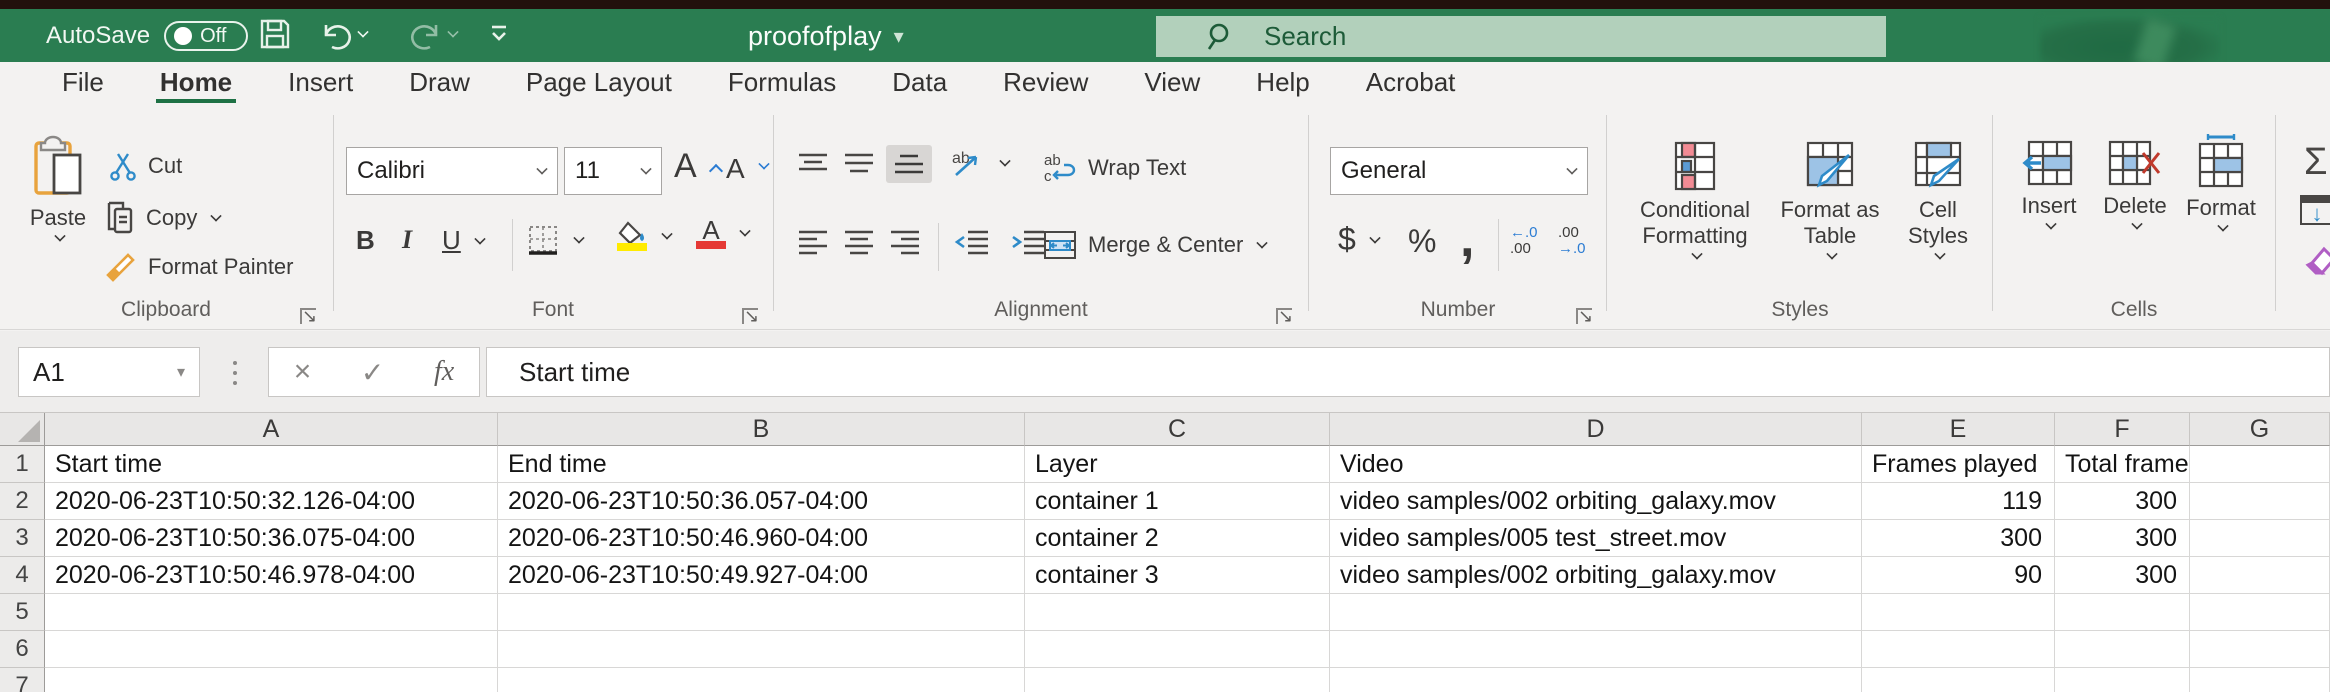 The image size is (2330, 692). Describe the element at coordinates (644, 236) in the screenshot. I see `fill-color-button` at that location.